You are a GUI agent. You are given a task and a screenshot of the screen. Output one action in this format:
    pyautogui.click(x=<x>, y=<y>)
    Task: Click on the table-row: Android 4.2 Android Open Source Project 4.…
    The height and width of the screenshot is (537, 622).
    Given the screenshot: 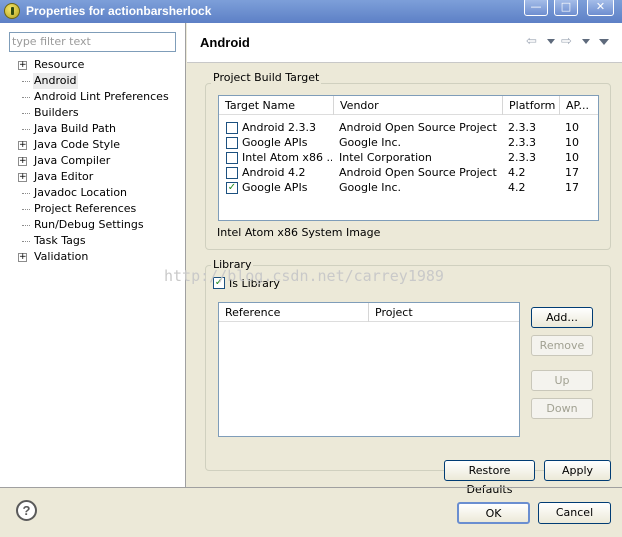 What is the action you would take?
    pyautogui.click(x=408, y=172)
    